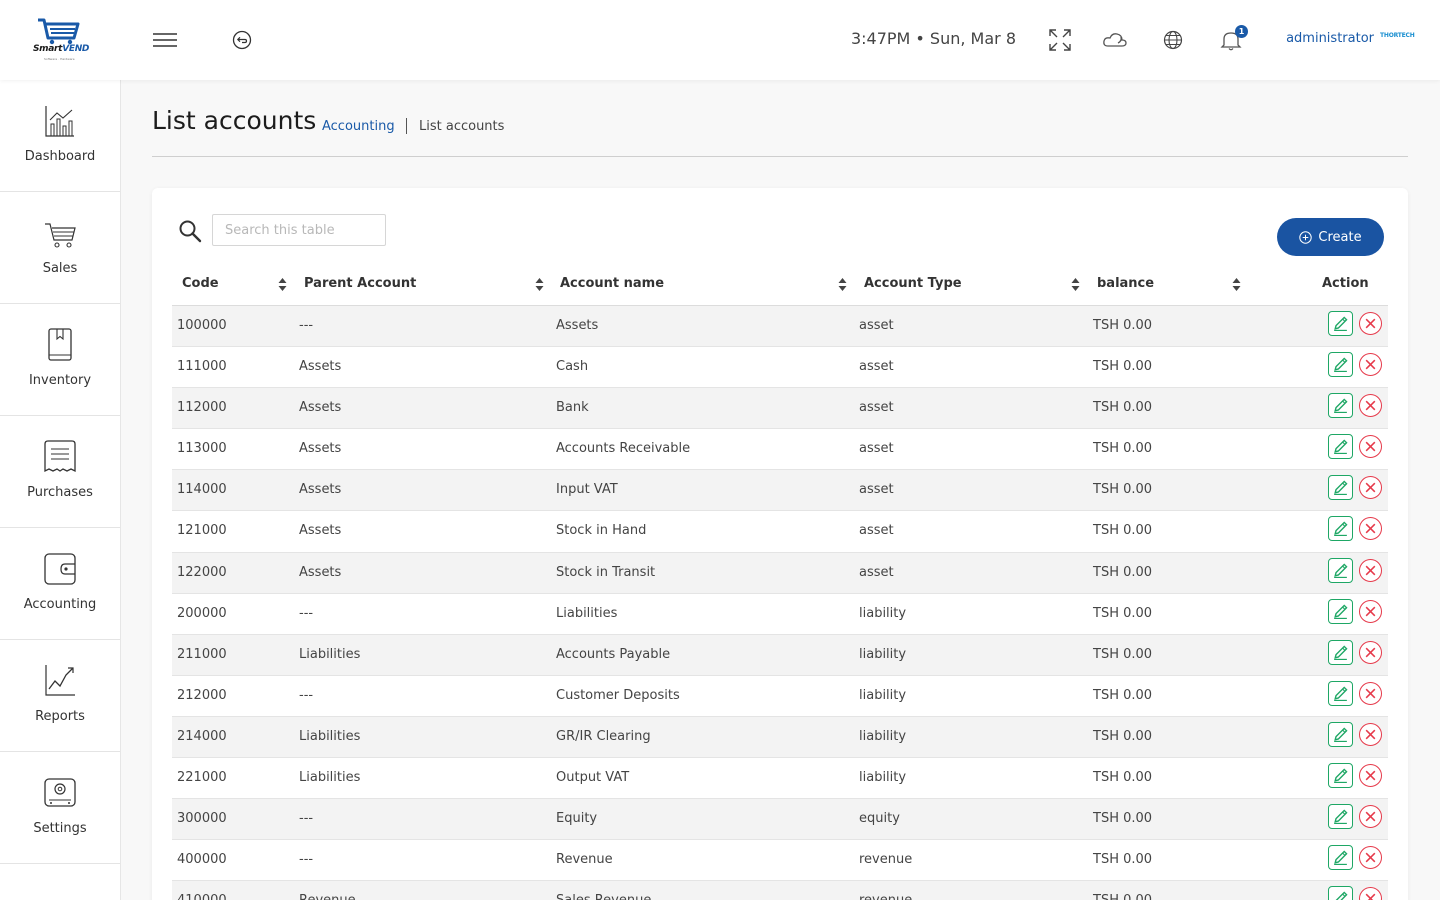  I want to click on search-input, so click(299, 230).